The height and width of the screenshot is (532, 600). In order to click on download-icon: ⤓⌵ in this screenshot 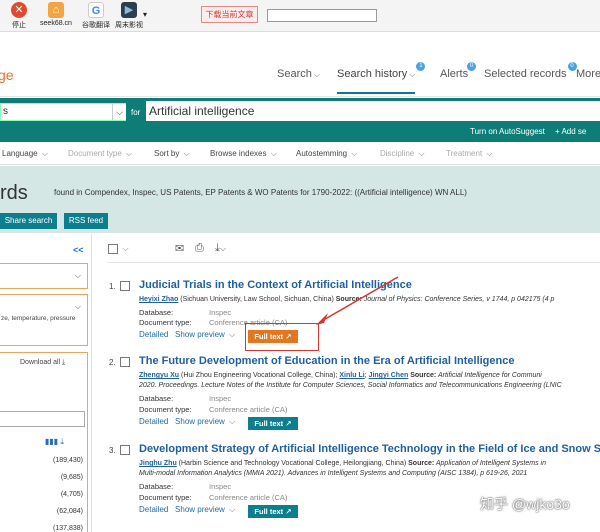, I will do `click(220, 248)`.